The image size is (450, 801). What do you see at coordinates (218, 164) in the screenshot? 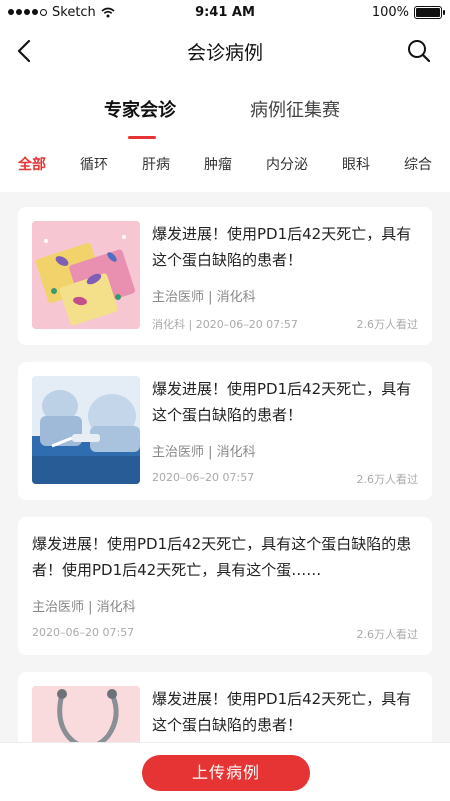
I see `category-tab-tumor: 肿瘤` at bounding box center [218, 164].